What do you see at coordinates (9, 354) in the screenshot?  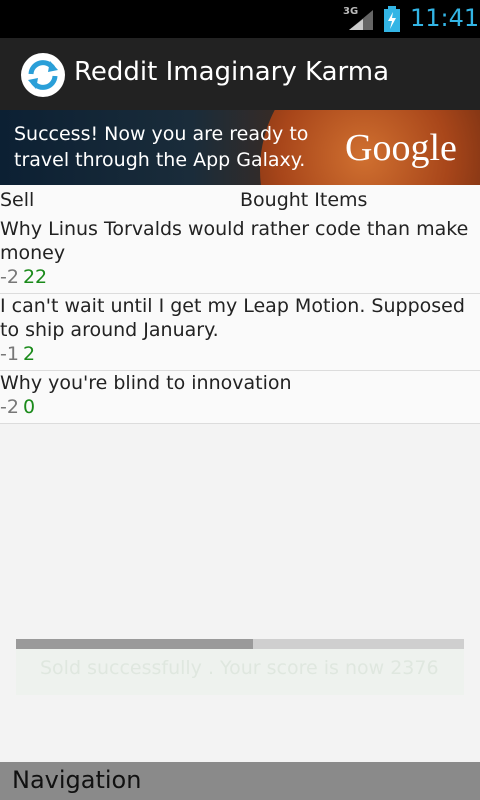 I see `item-cost: -1` at bounding box center [9, 354].